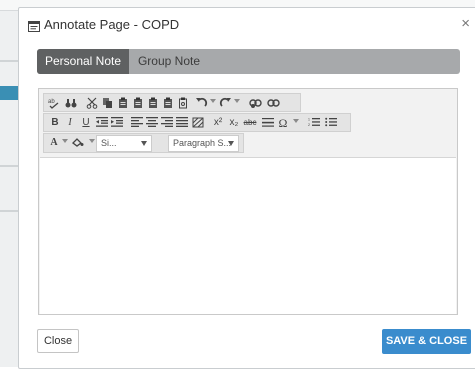 The width and height of the screenshot is (475, 369). I want to click on numbered-list-icon: 12, so click(314, 123).